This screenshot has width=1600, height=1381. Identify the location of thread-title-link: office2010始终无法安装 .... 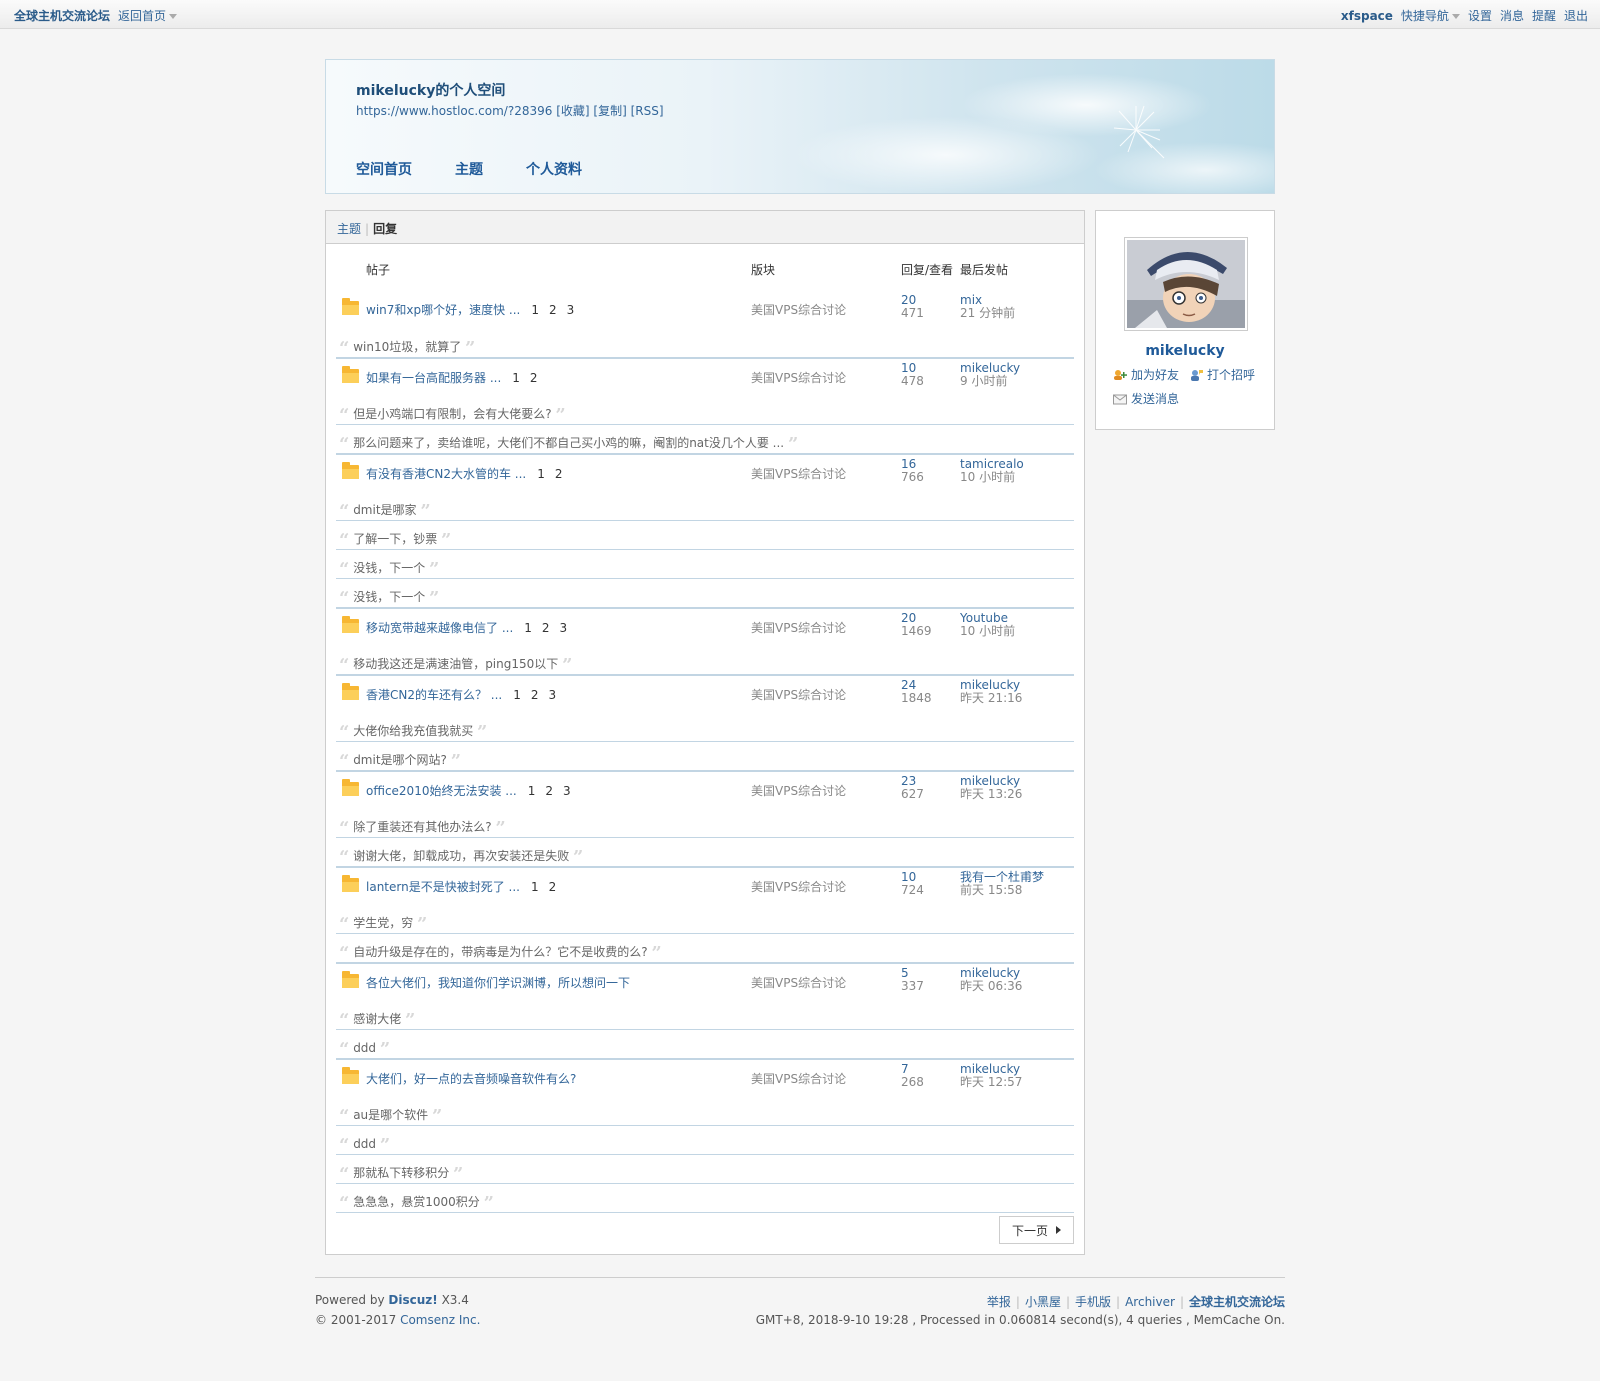
(441, 791).